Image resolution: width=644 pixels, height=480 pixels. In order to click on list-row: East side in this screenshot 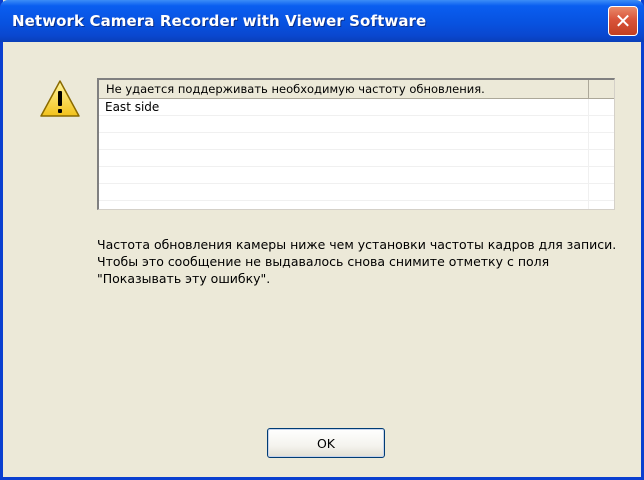, I will do `click(356, 107)`.